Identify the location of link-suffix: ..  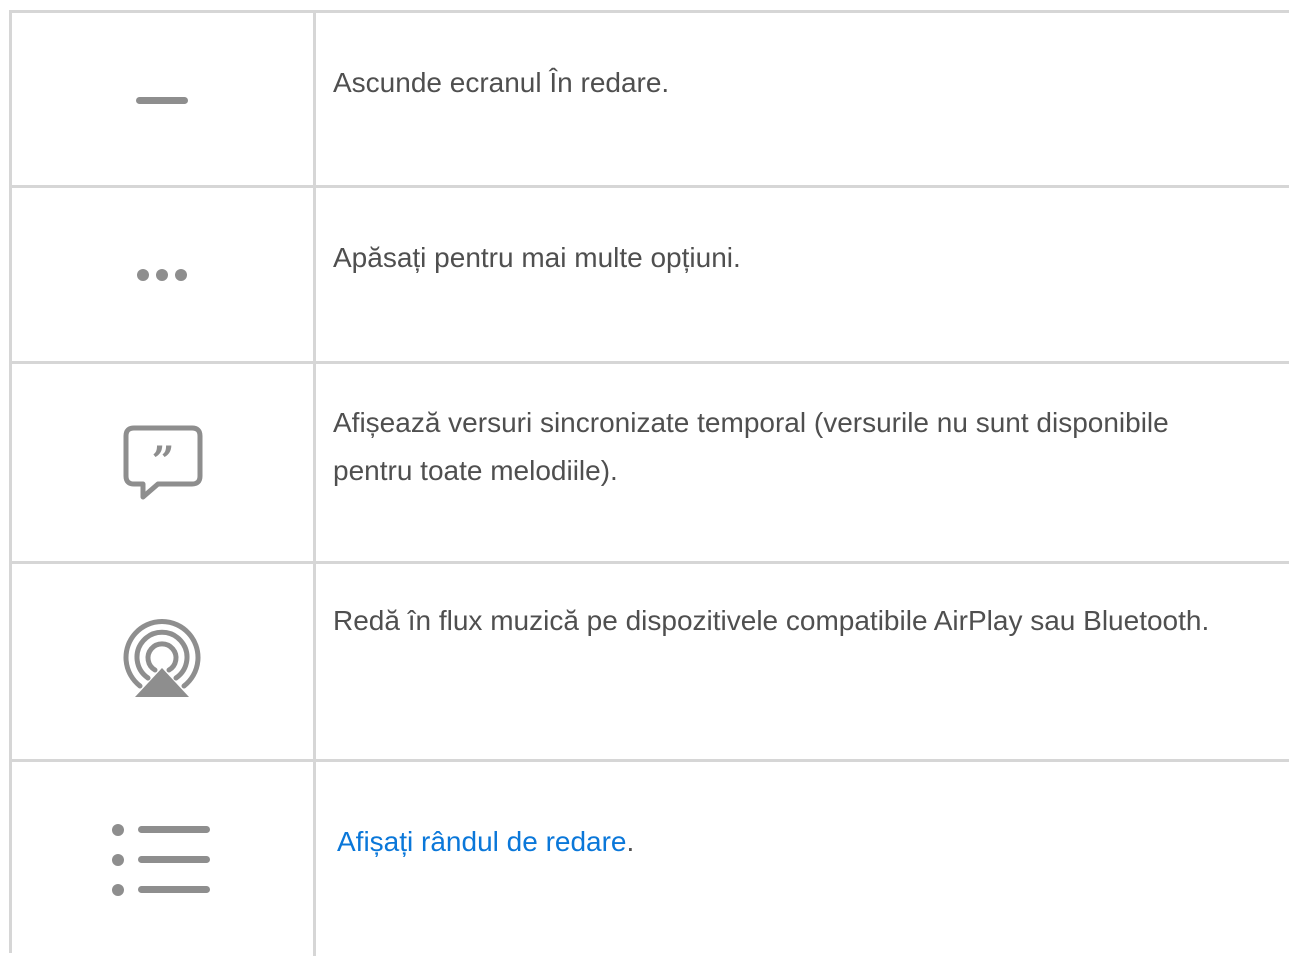
(630, 841).